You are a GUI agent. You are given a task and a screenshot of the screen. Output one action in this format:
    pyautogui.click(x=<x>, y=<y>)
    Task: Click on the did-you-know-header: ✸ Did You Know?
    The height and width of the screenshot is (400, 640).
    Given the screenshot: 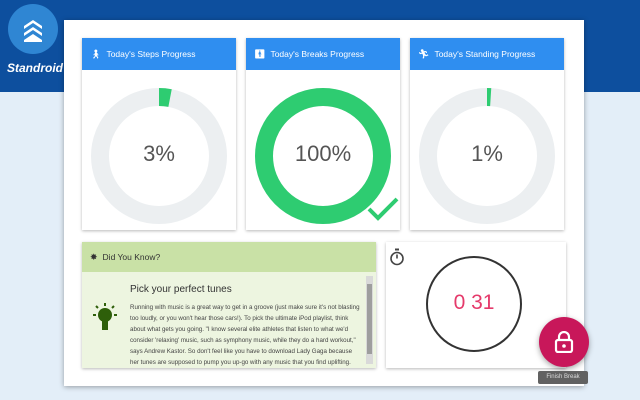 What is the action you would take?
    pyautogui.click(x=229, y=257)
    